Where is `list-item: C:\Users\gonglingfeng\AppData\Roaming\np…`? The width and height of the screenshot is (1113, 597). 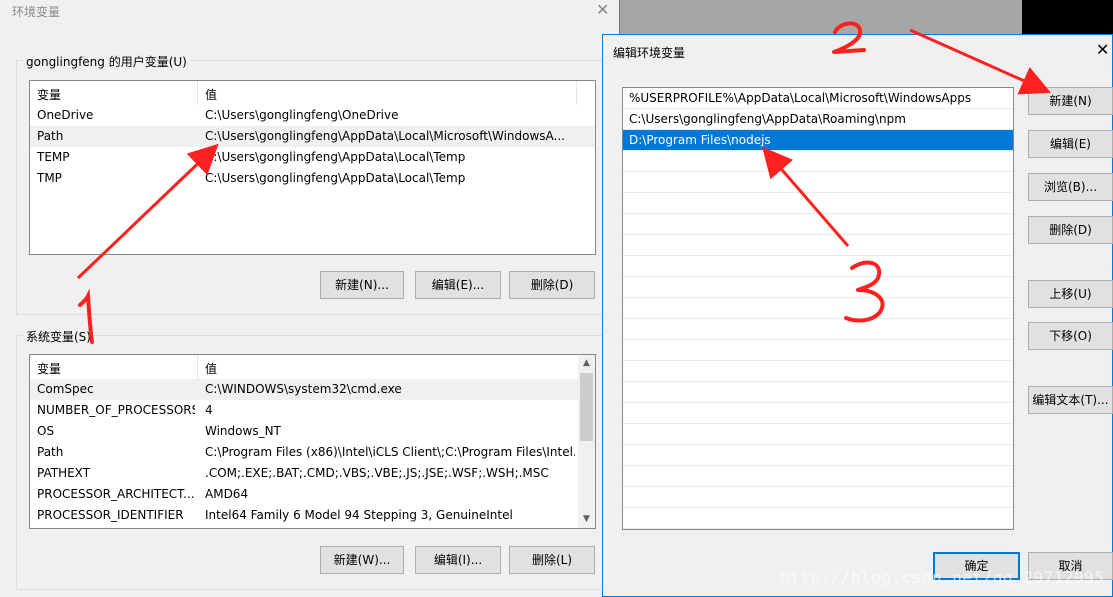 list-item: C:\Users\gonglingfeng\AppData\Roaming\np… is located at coordinates (818, 119).